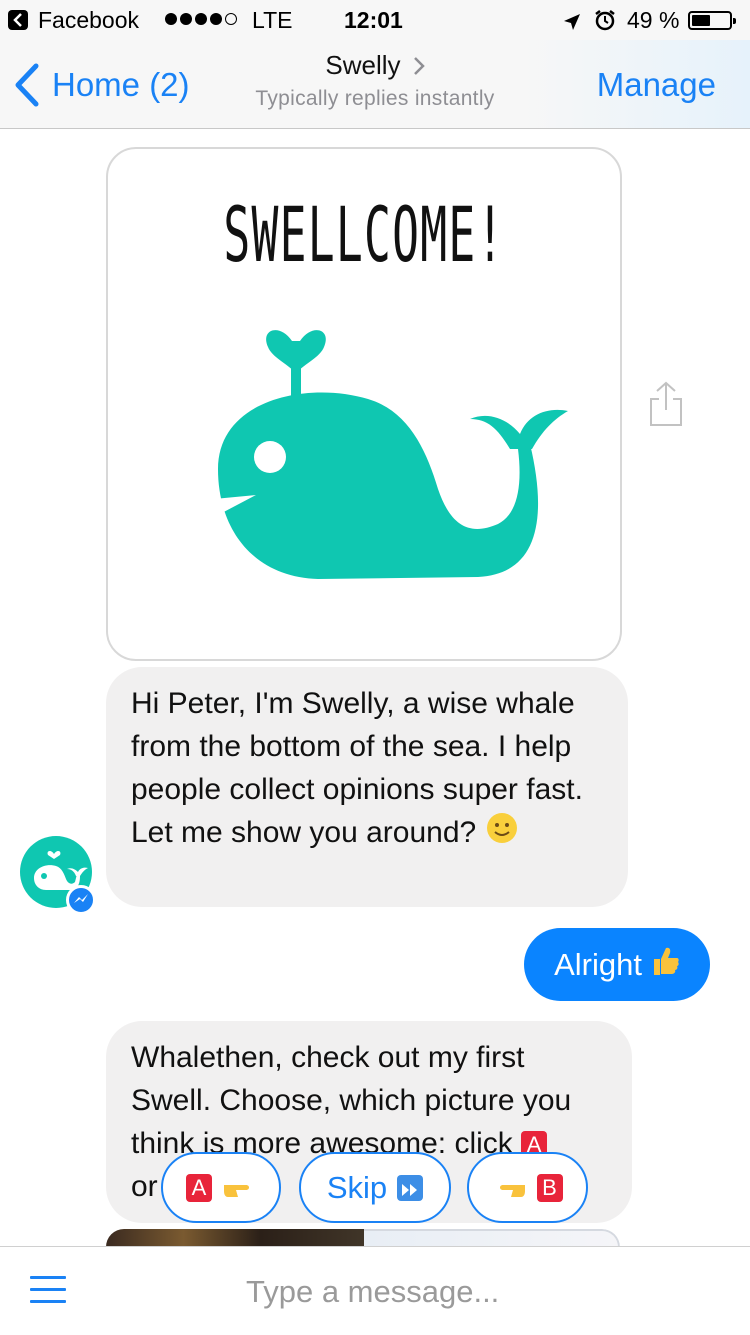  What do you see at coordinates (18, 20) in the screenshot?
I see `back-to-app-icon` at bounding box center [18, 20].